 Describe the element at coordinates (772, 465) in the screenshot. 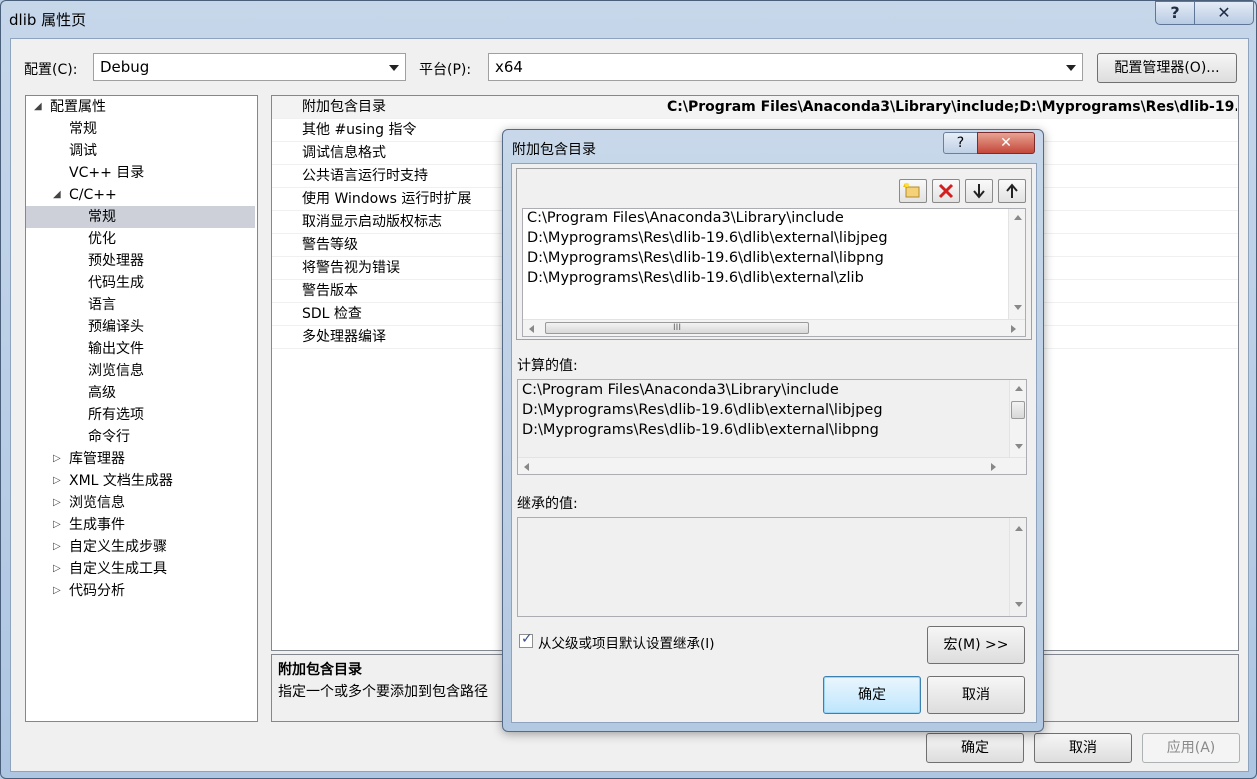

I see `evaluated-hscroll` at that location.